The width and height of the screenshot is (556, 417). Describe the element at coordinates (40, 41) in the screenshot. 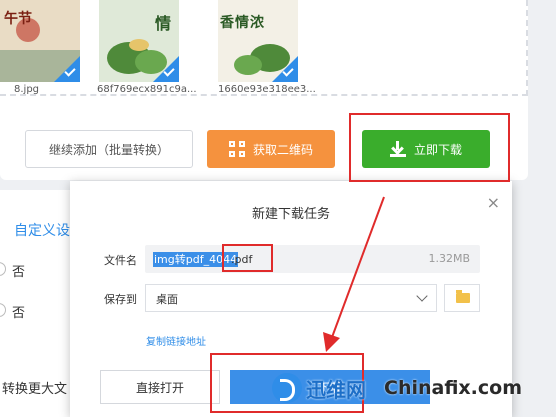

I see `image-thumbnail: 午节` at that location.